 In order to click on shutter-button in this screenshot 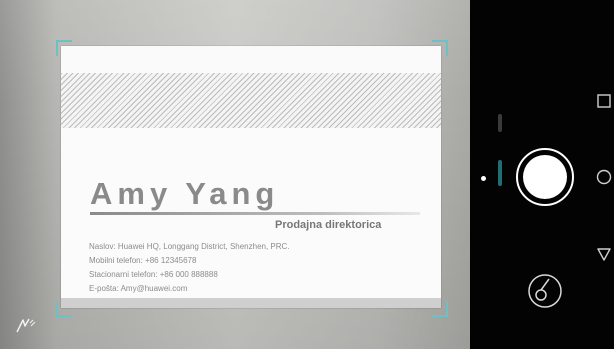, I will do `click(545, 177)`.